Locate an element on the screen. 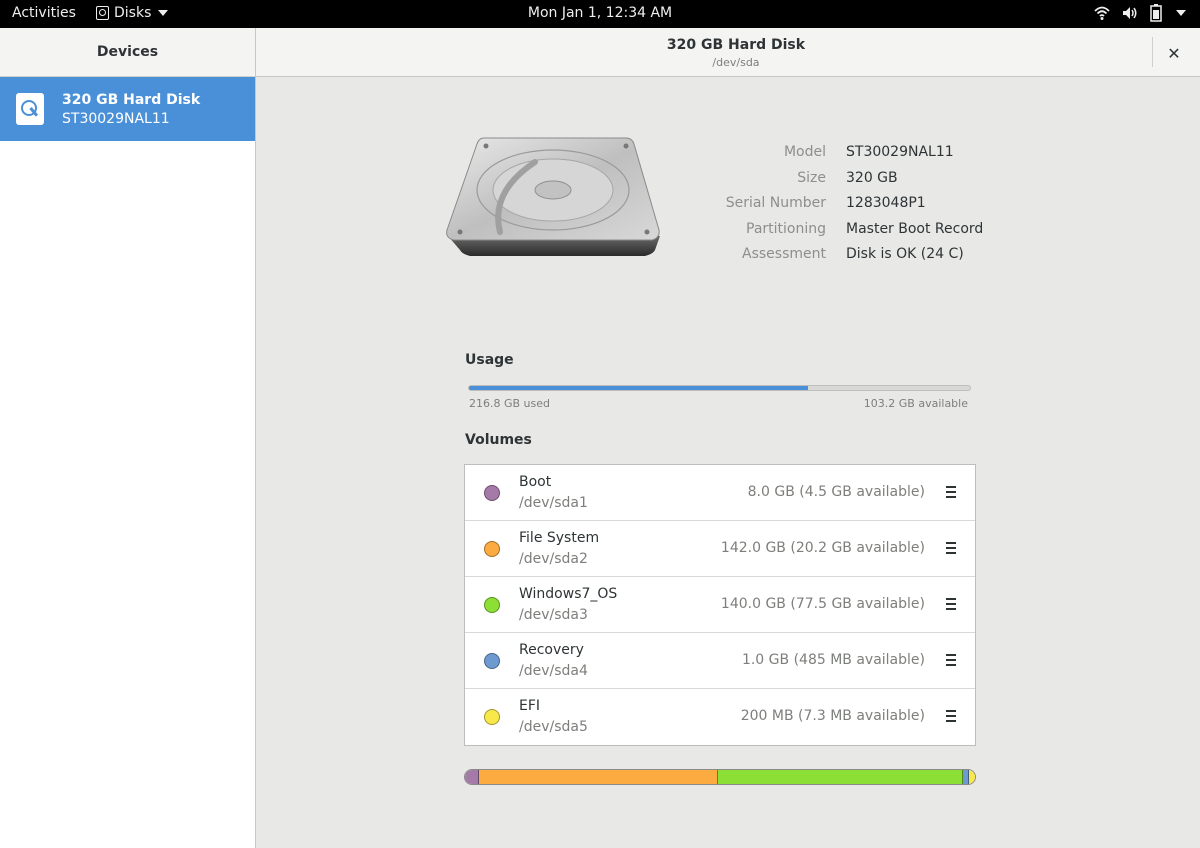 The image size is (1200, 848). close-button: ✕ is located at coordinates (1174, 53).